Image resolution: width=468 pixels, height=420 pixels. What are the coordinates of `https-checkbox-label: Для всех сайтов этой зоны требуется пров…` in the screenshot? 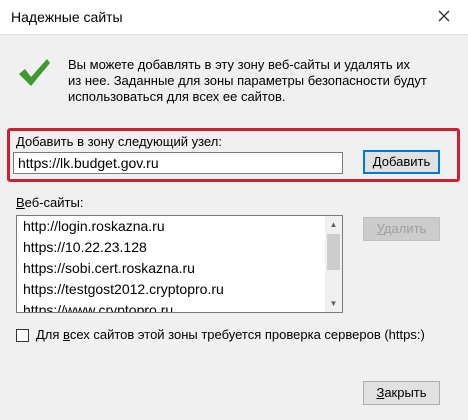 It's located at (230, 334).